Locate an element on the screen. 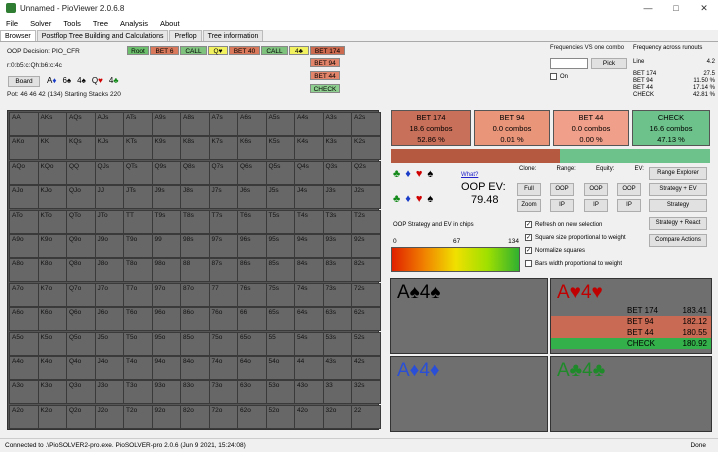  range-ip-button: IP is located at coordinates (562, 205).